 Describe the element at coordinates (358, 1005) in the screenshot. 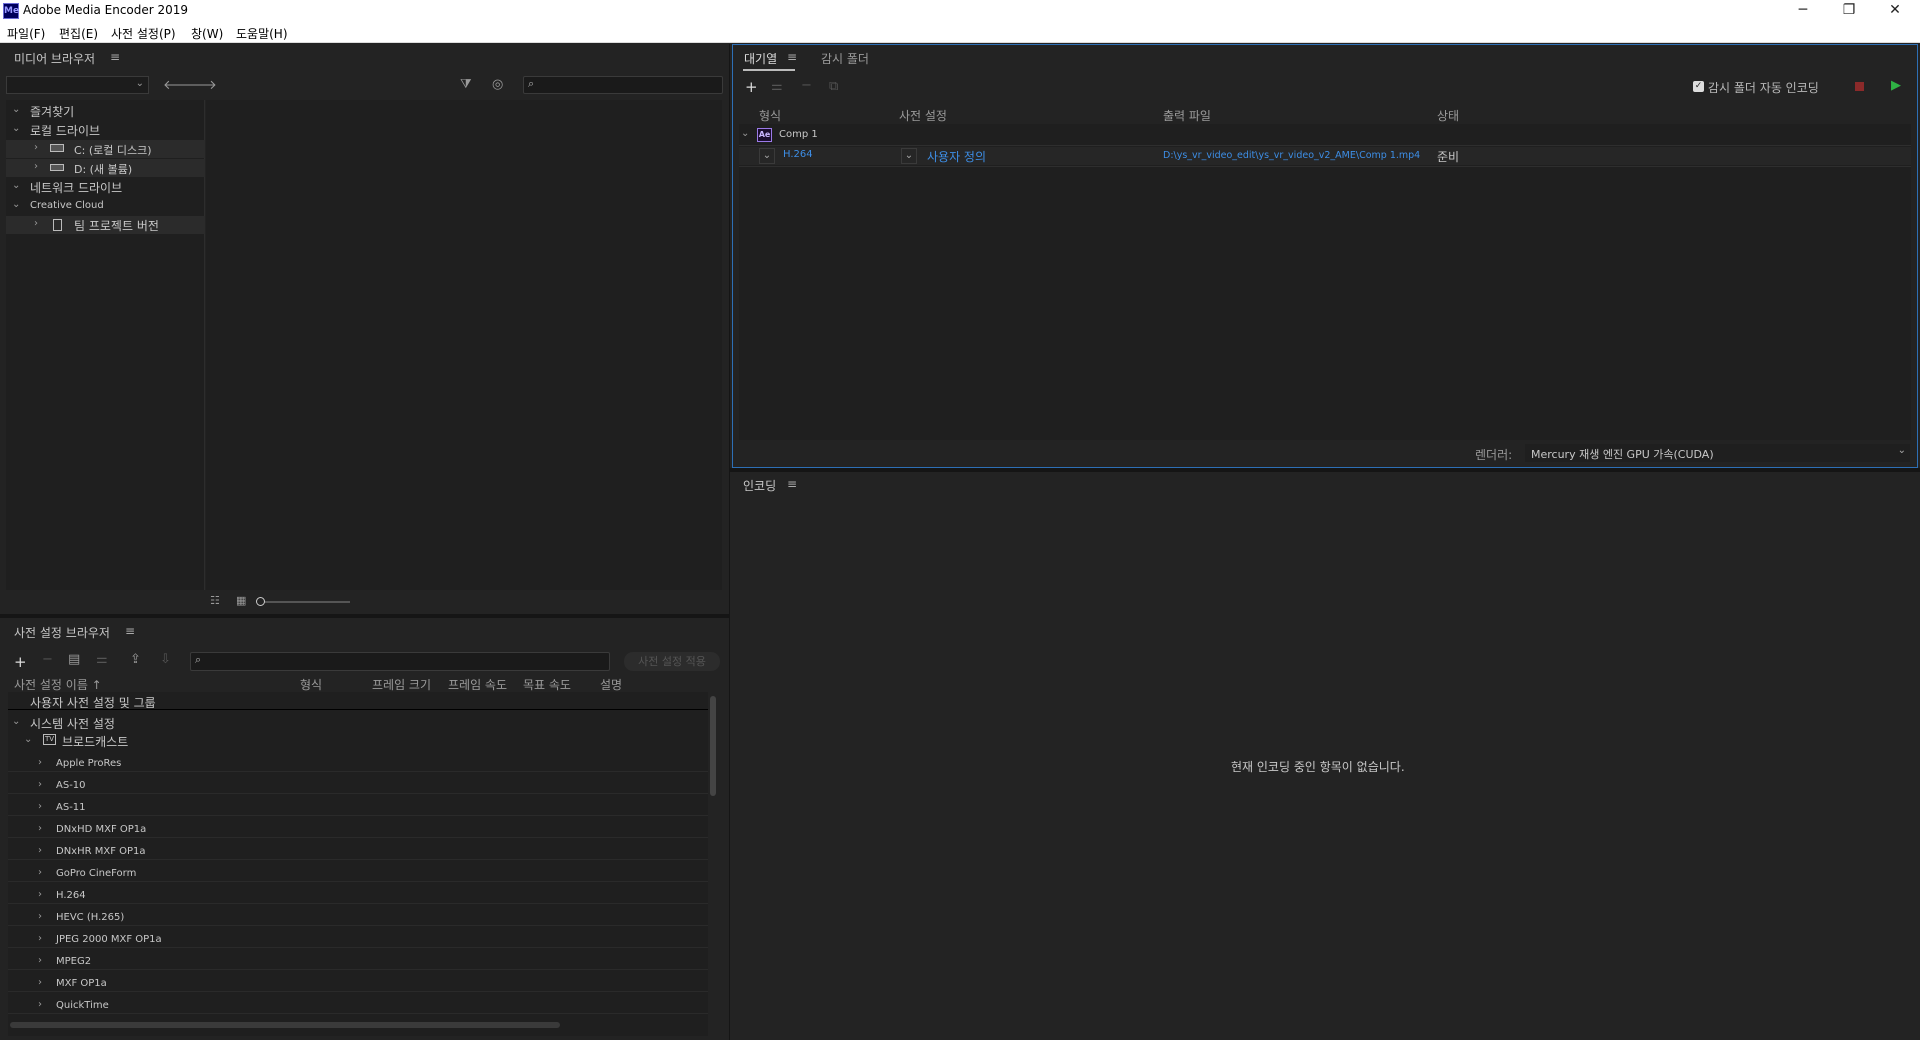

I see `preset-list-item: › QuickTime` at that location.